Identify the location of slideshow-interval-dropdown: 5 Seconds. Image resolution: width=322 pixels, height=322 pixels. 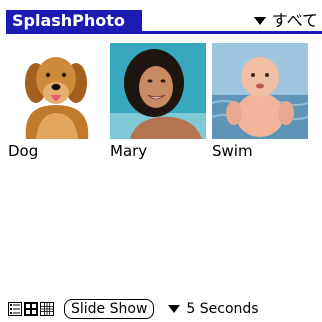
(213, 309).